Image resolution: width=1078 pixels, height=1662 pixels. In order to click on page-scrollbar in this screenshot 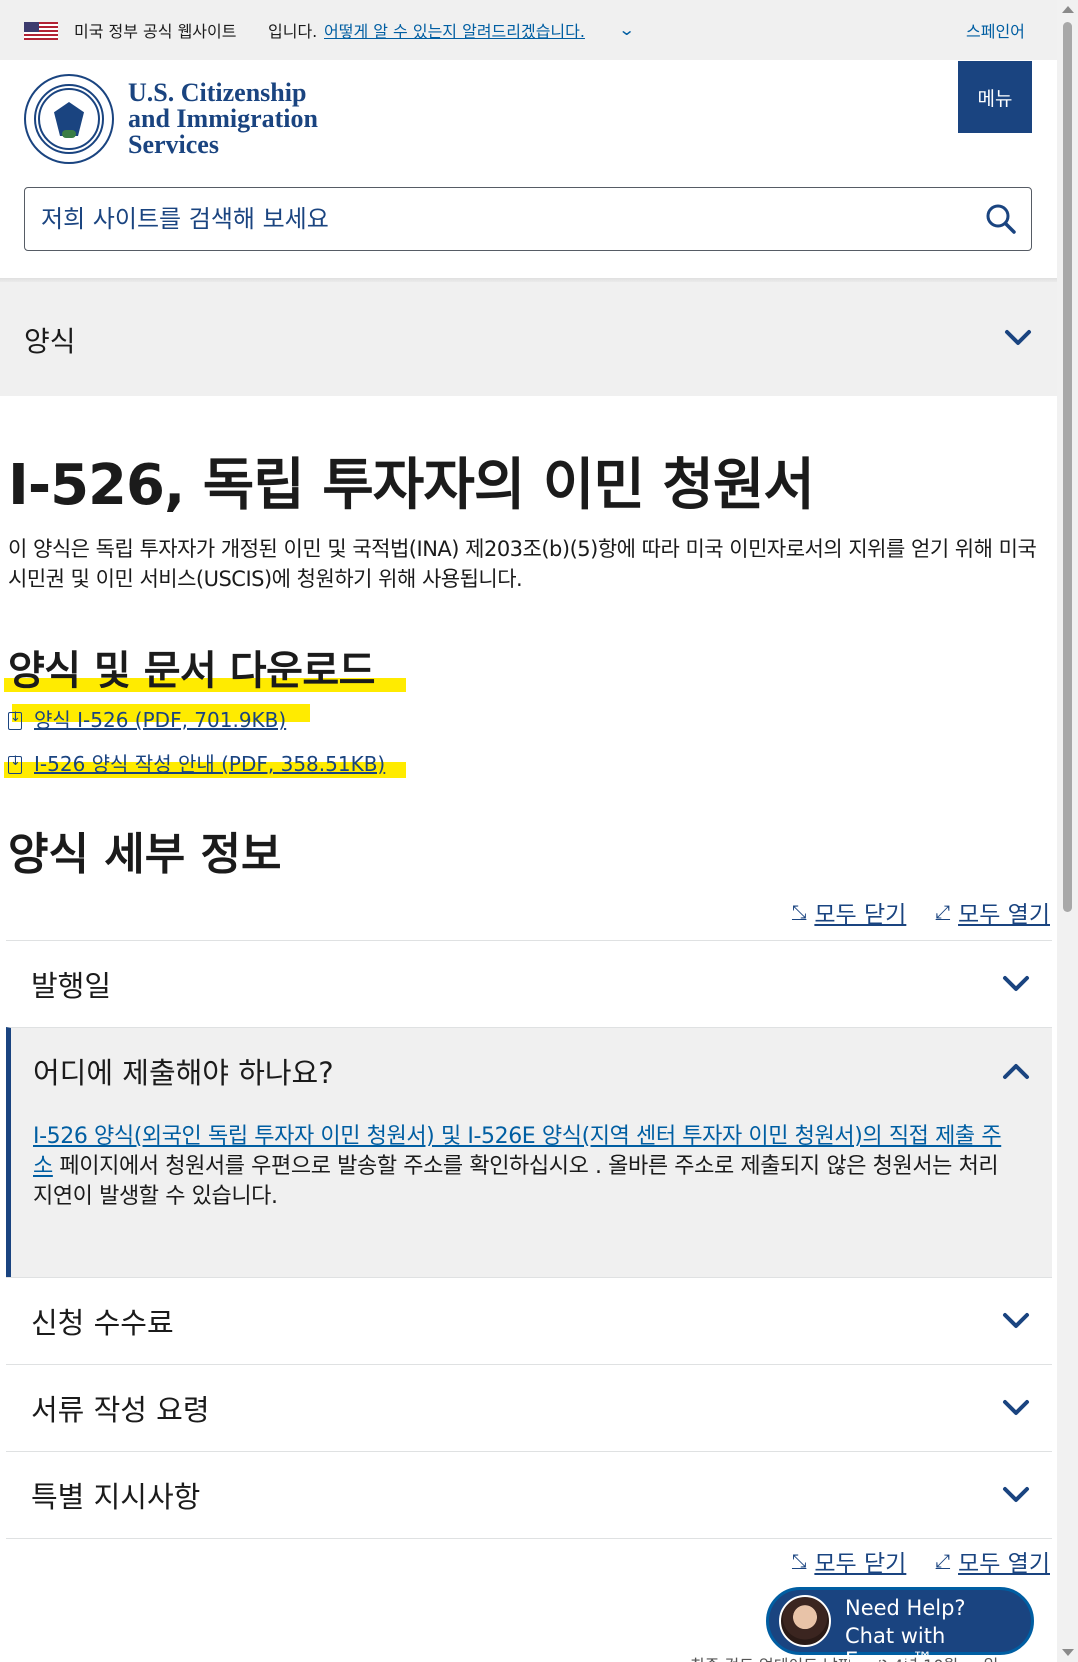, I will do `click(1067, 831)`.